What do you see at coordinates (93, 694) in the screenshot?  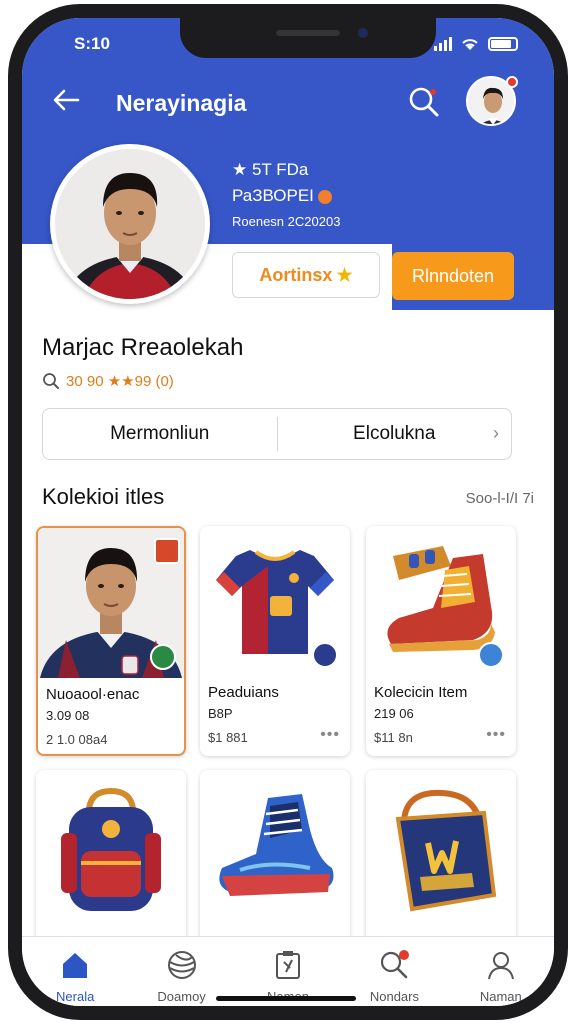 I see `card-title: Nuoaool·enac` at bounding box center [93, 694].